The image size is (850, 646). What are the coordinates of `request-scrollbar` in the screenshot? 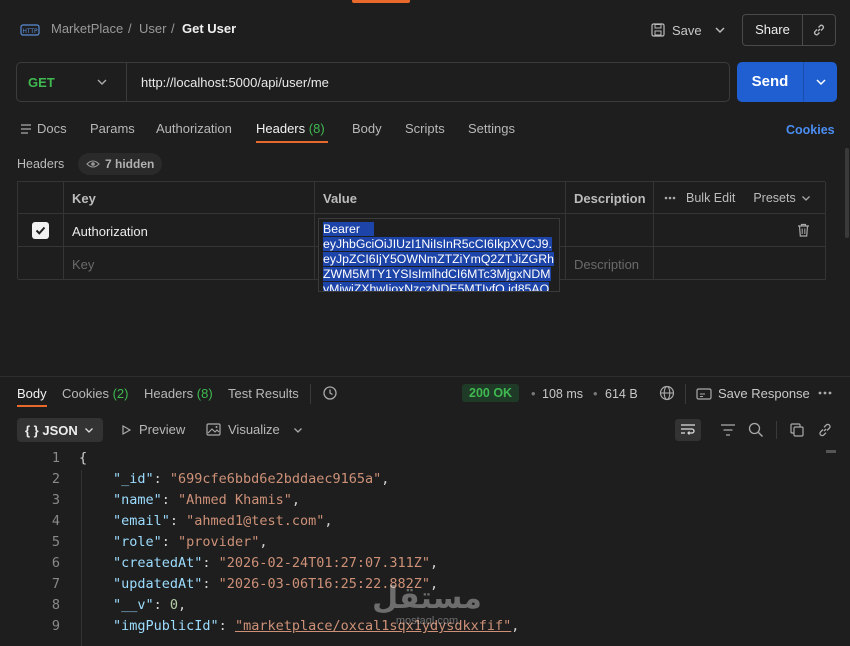 It's located at (847, 193).